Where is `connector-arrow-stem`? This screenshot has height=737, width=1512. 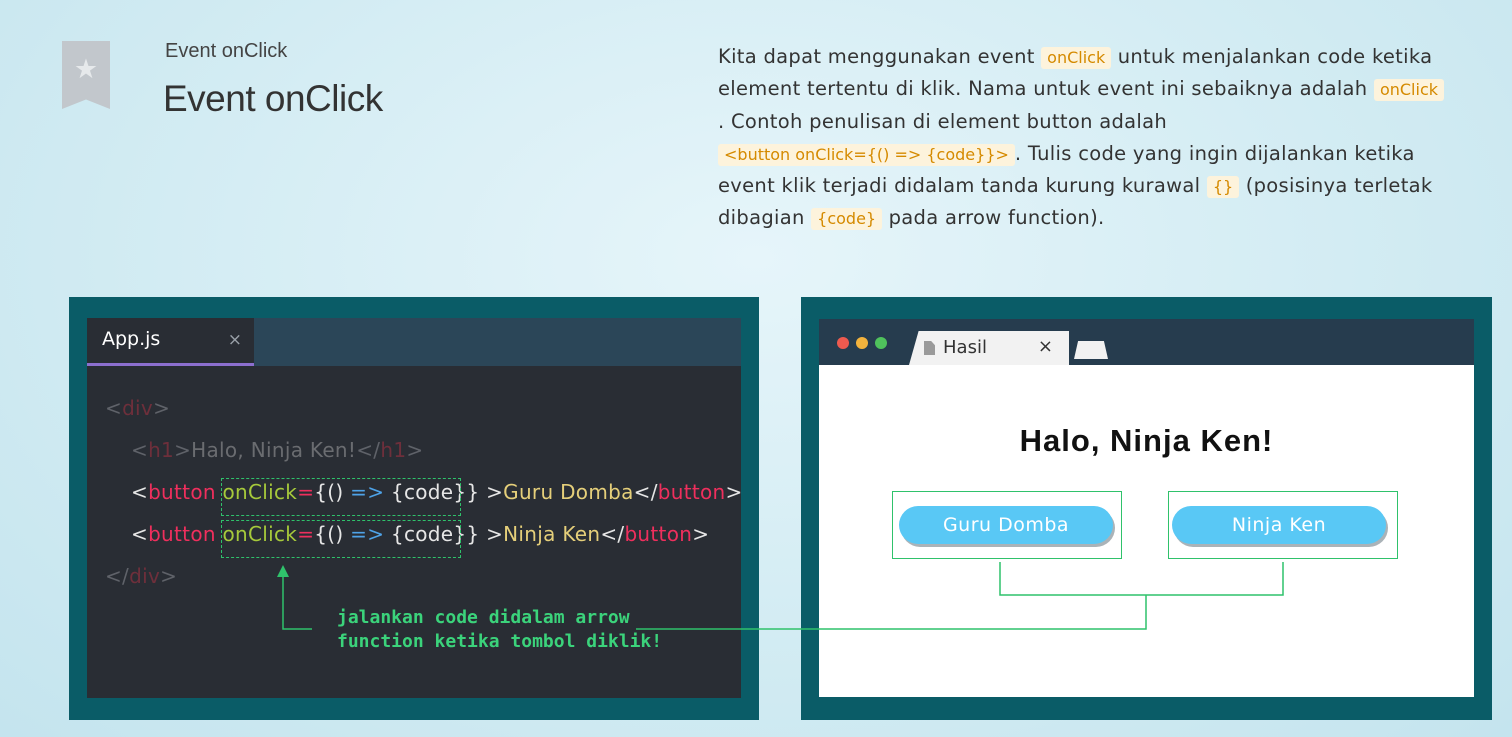 connector-arrow-stem is located at coordinates (297, 602).